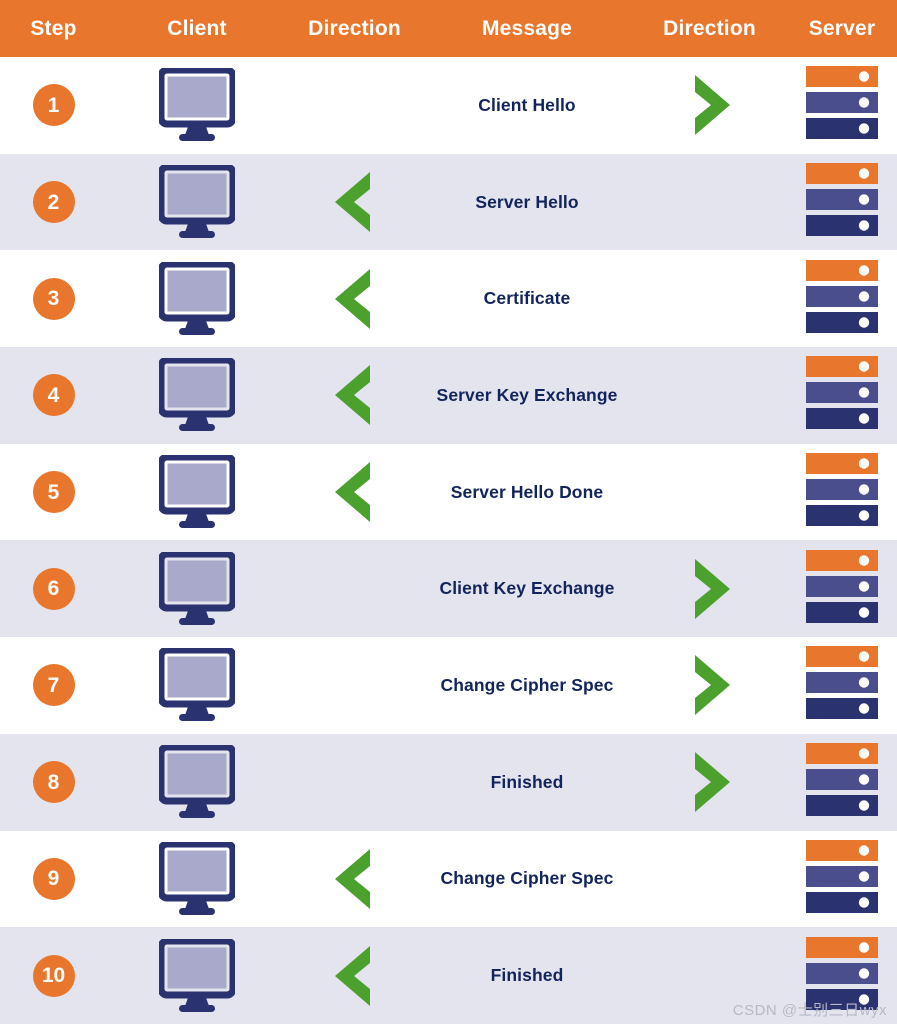 Image resolution: width=897 pixels, height=1024 pixels. I want to click on message-cell: Client Key Exchange, so click(527, 588).